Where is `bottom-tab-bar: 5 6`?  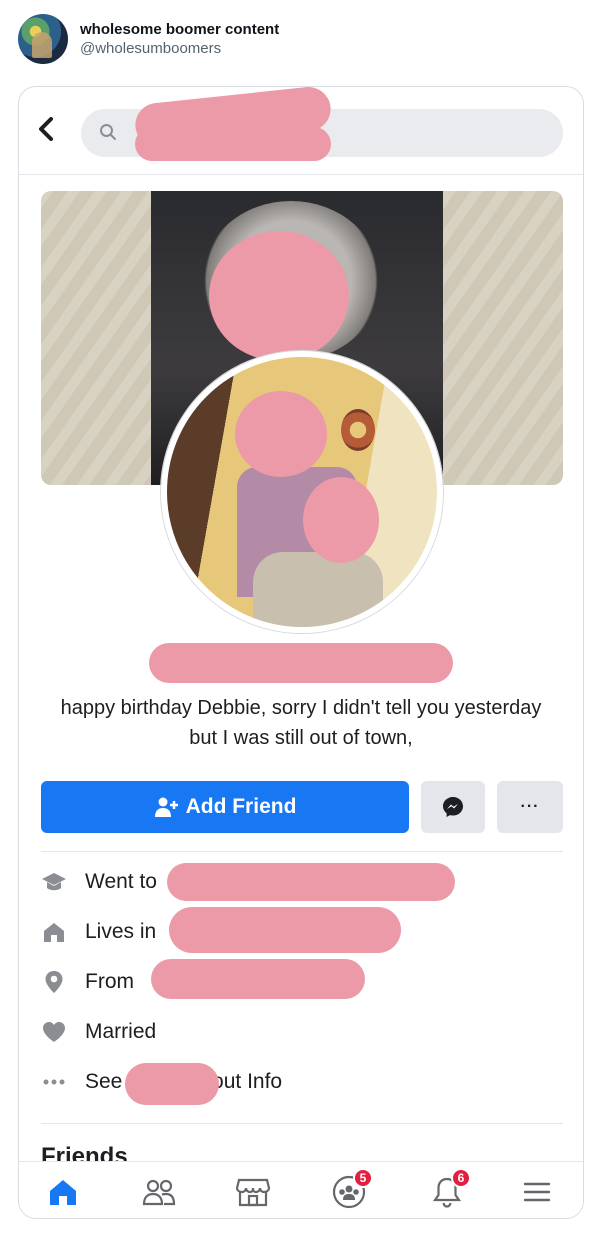 bottom-tab-bar: 5 6 is located at coordinates (301, 1189).